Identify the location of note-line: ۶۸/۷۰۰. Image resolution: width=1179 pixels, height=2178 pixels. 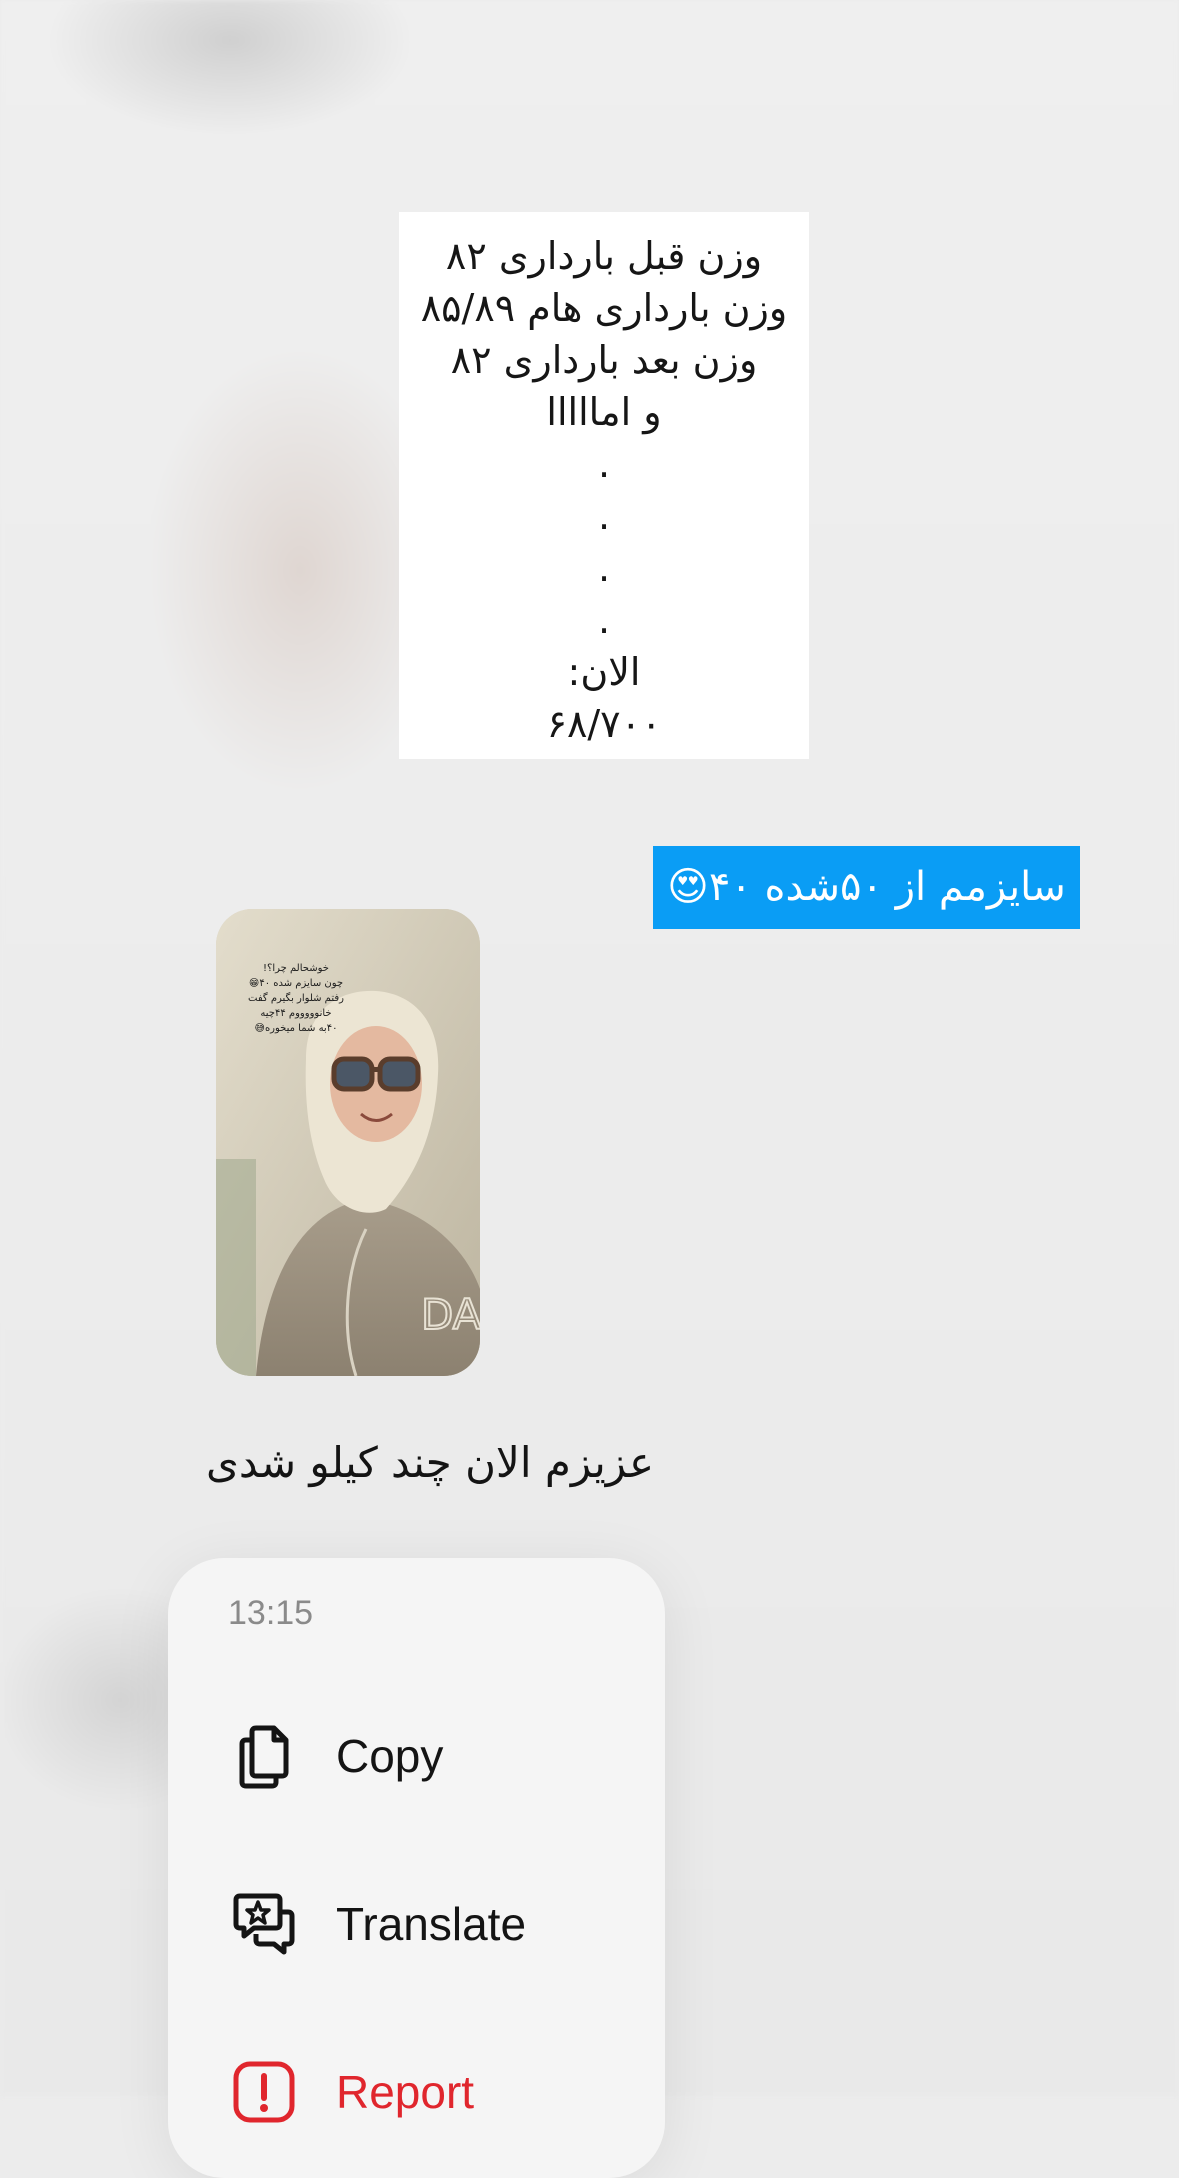
(604, 724).